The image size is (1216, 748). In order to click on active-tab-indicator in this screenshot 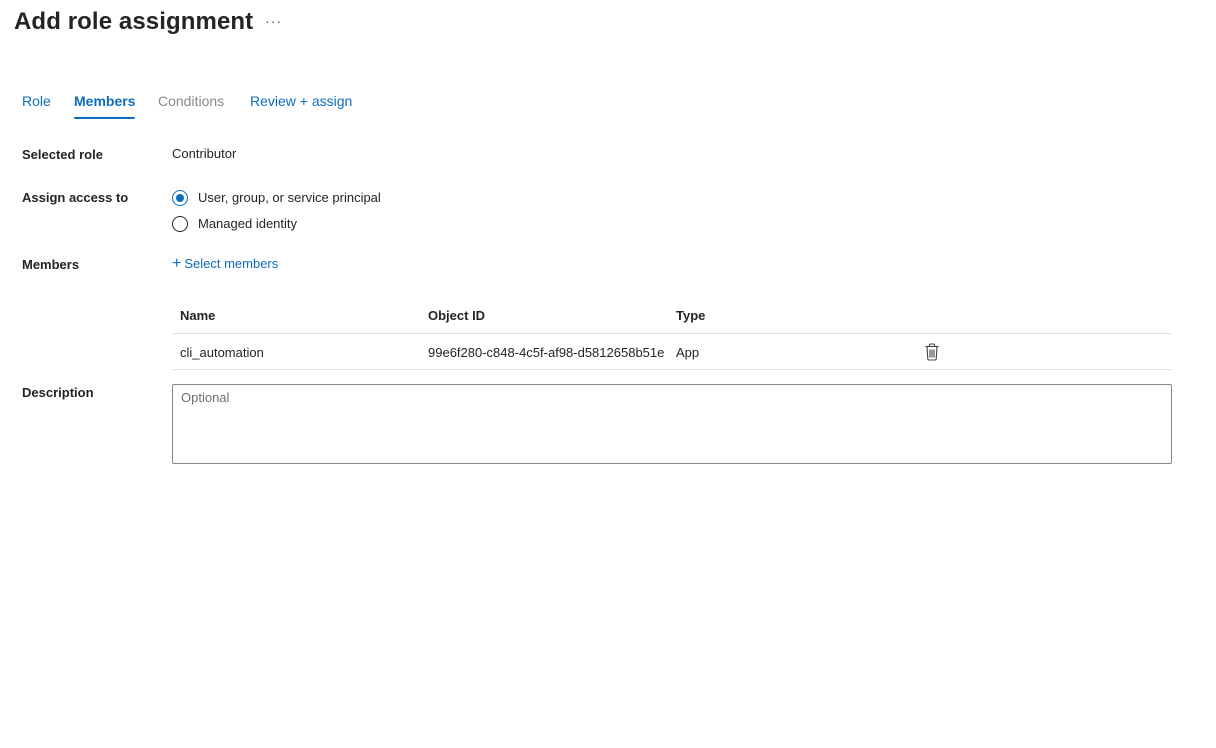, I will do `click(105, 118)`.